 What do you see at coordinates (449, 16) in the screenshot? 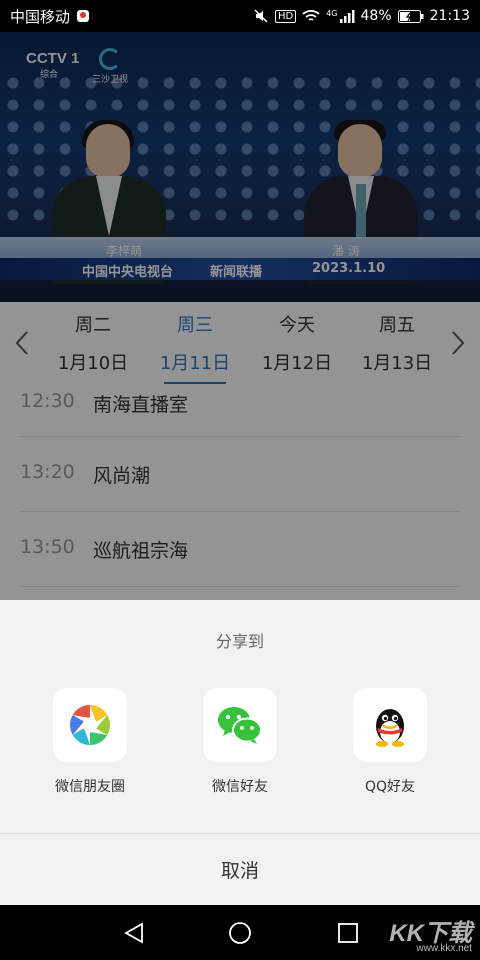
I see `clock: 21:13` at bounding box center [449, 16].